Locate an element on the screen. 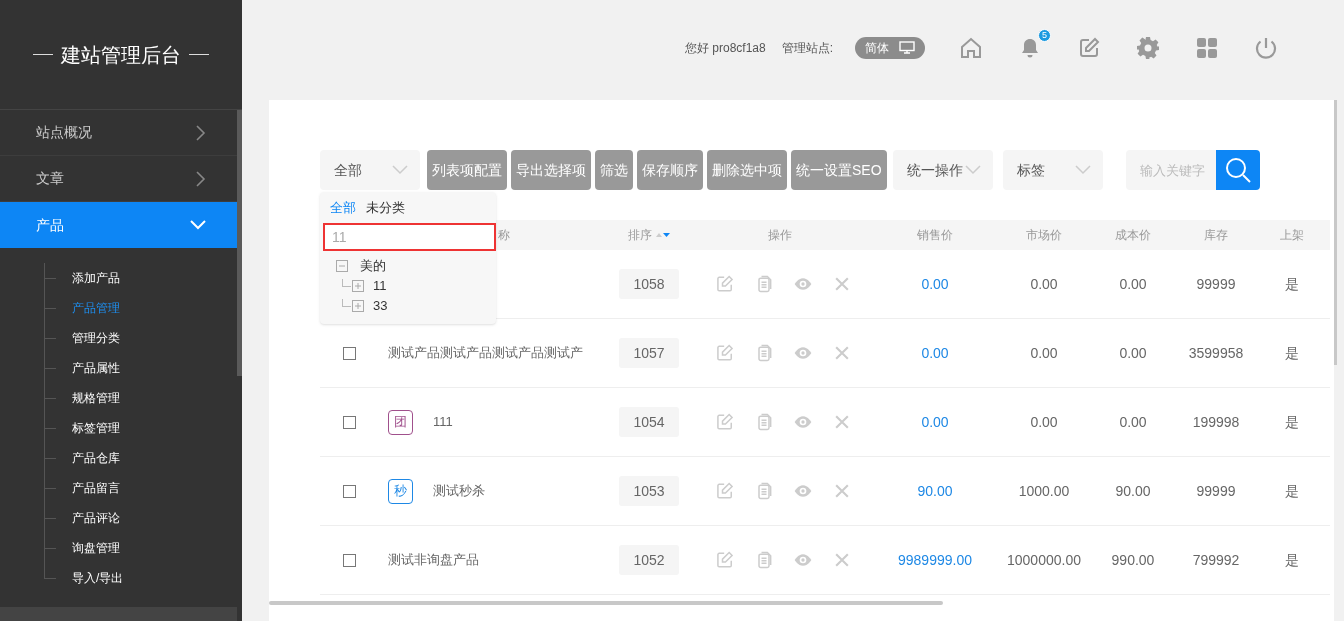  sort-field: 1058 is located at coordinates (649, 284).